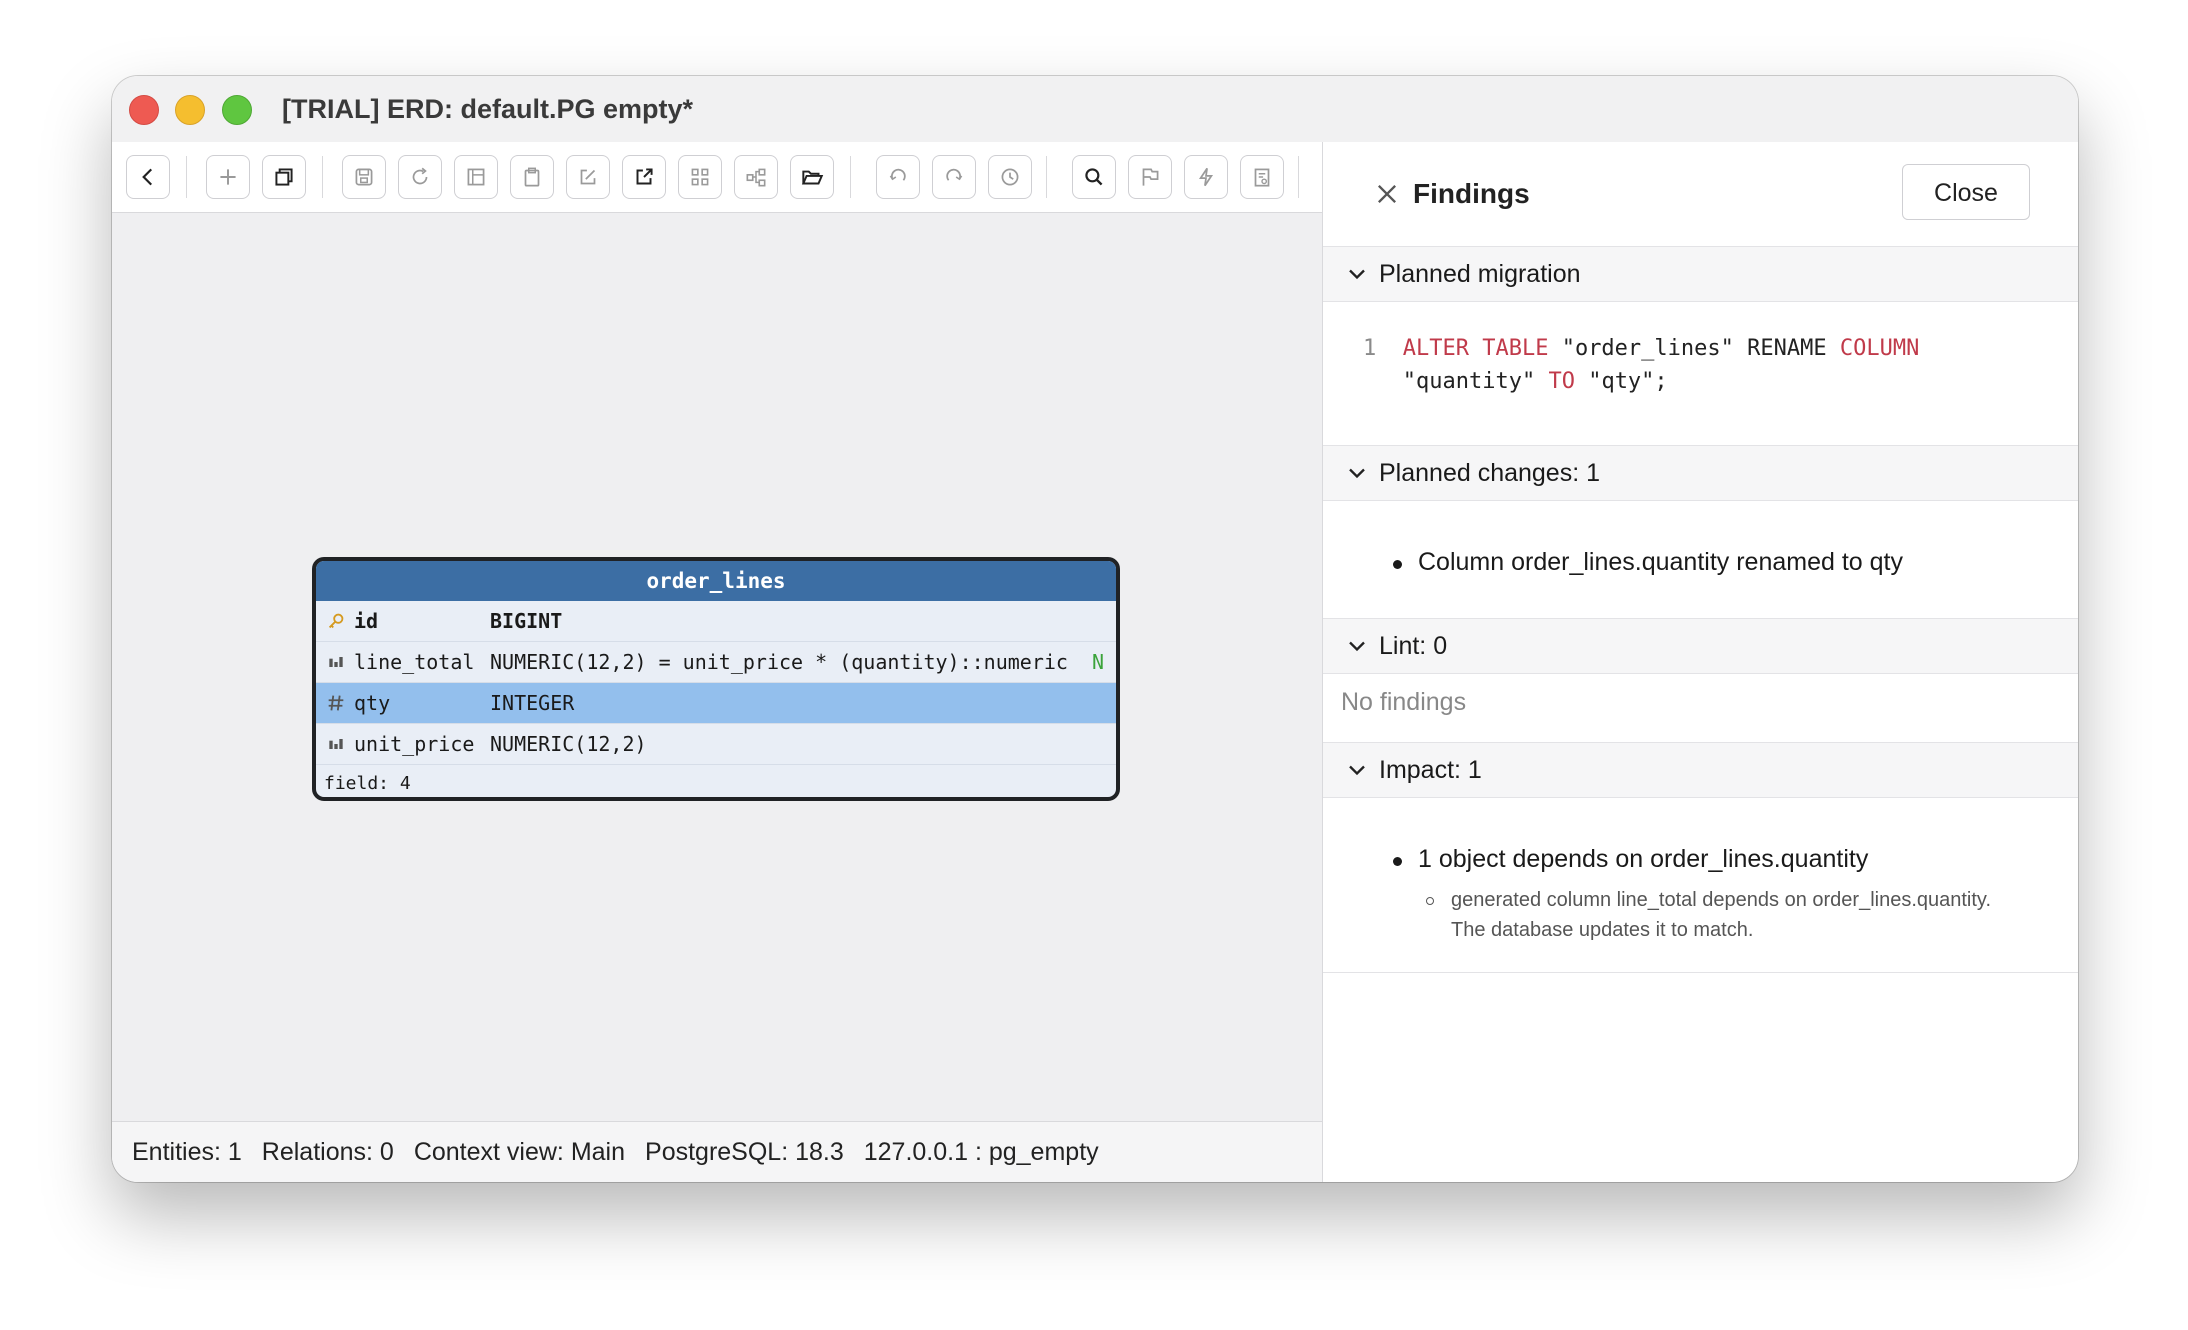  I want to click on search-icon, so click(1094, 177).